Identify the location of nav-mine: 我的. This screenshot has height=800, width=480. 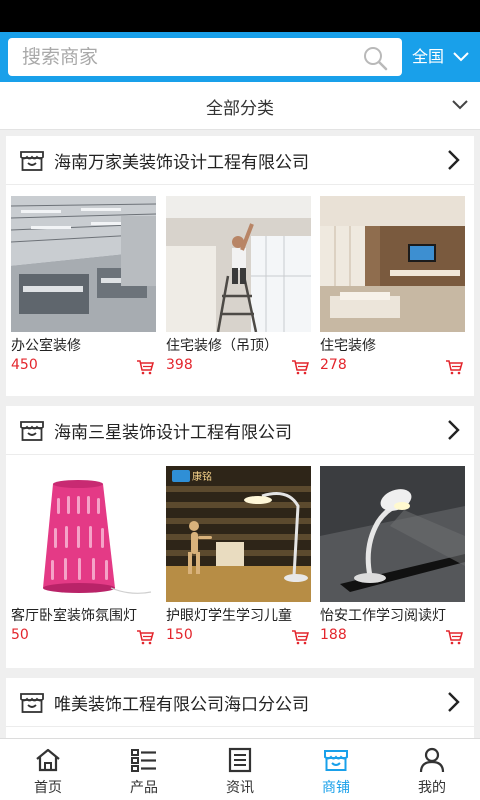
(432, 769).